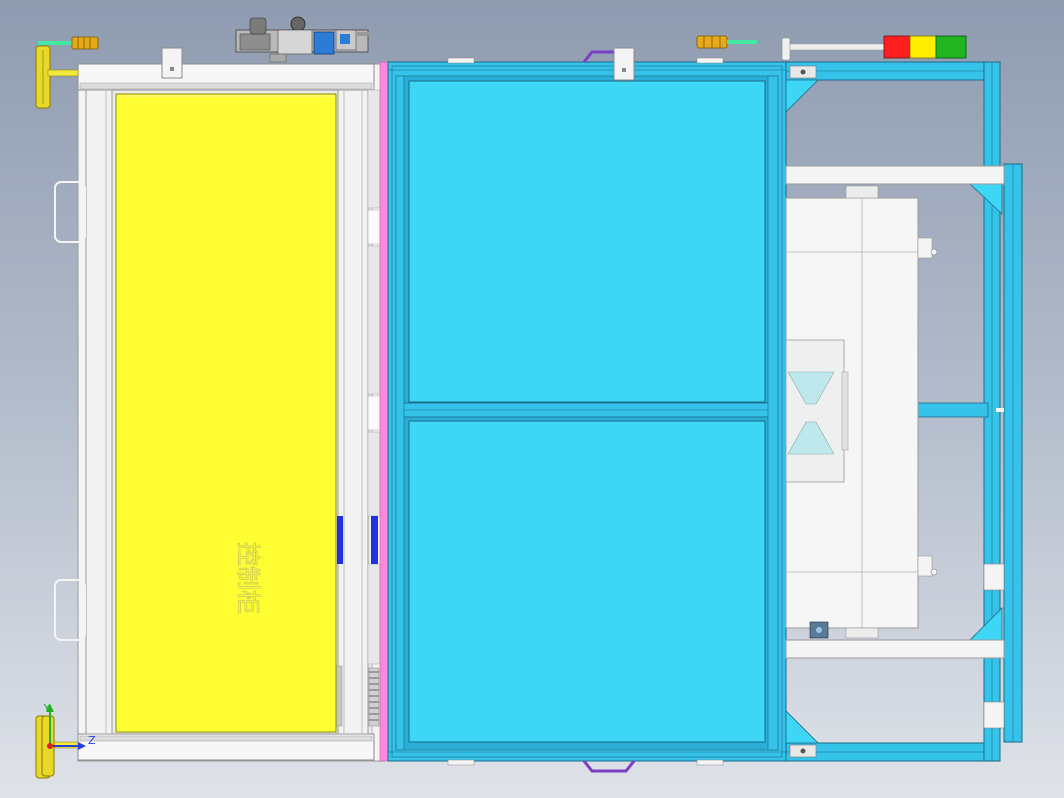  Describe the element at coordinates (92, 740) in the screenshot. I see `axis-z-label: Z` at that location.